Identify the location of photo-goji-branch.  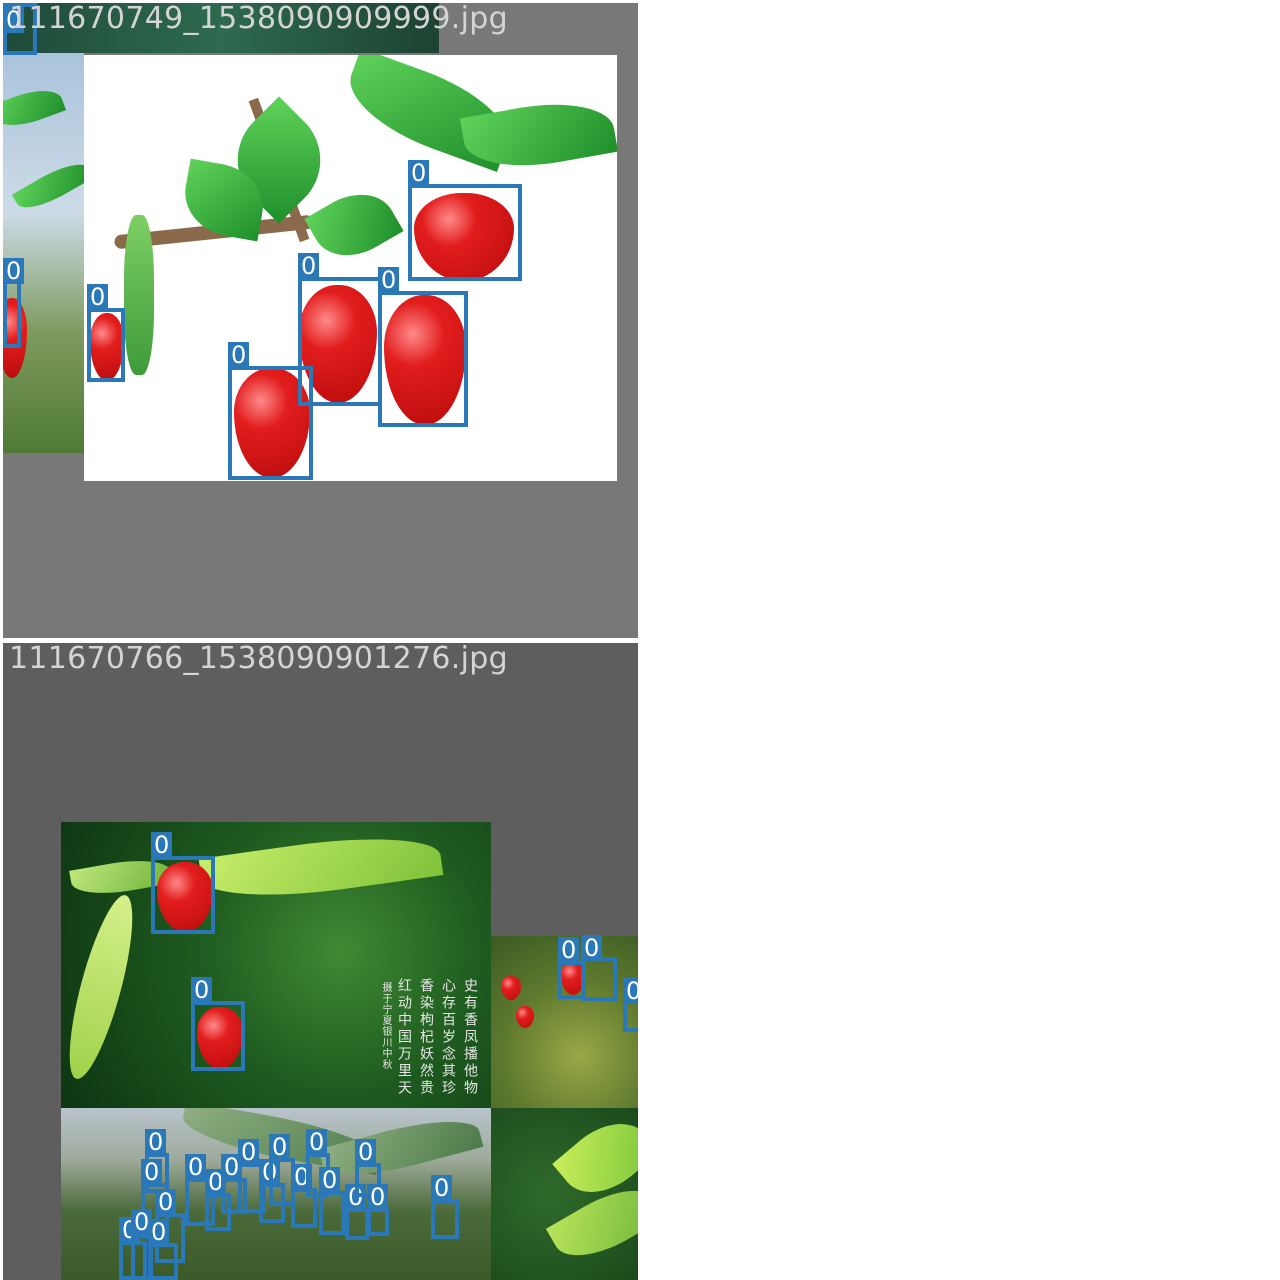
(350, 268).